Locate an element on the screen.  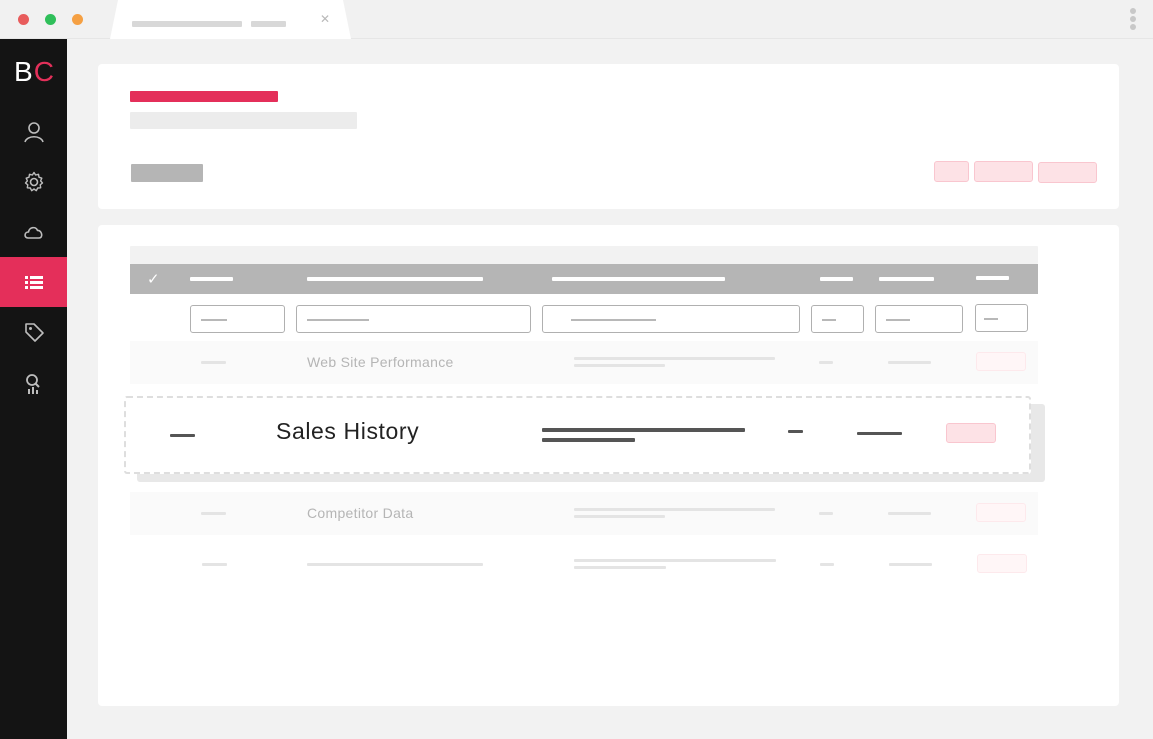
tag-icon is located at coordinates (34, 332).